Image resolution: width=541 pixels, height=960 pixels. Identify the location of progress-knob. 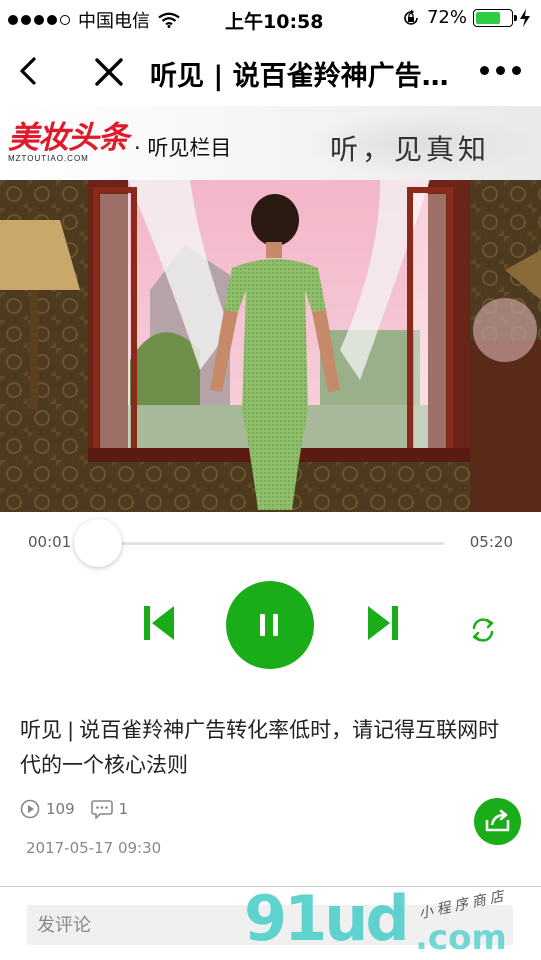
(98, 543).